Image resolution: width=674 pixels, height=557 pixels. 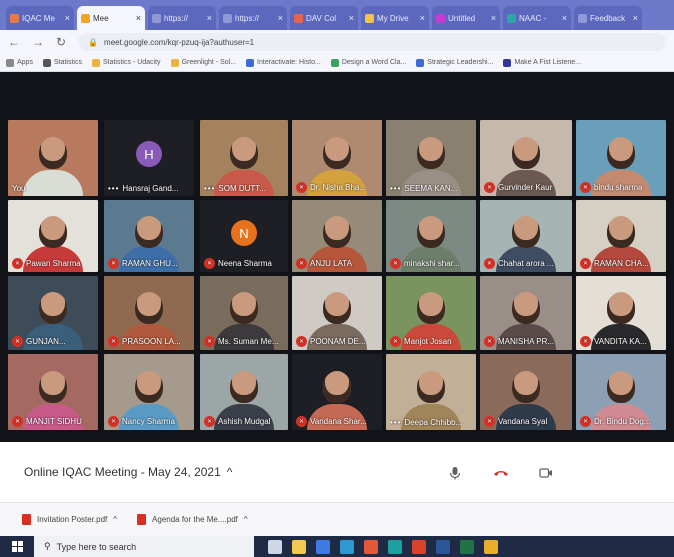 What do you see at coordinates (491, 546) in the screenshot?
I see `photos-icon` at bounding box center [491, 546].